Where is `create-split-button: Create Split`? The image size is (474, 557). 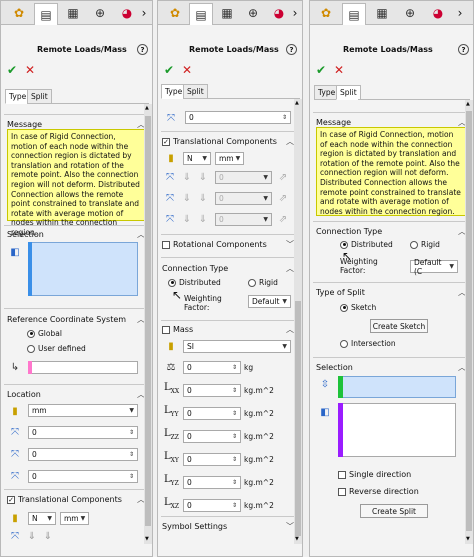 create-split-button: Create Split is located at coordinates (394, 511).